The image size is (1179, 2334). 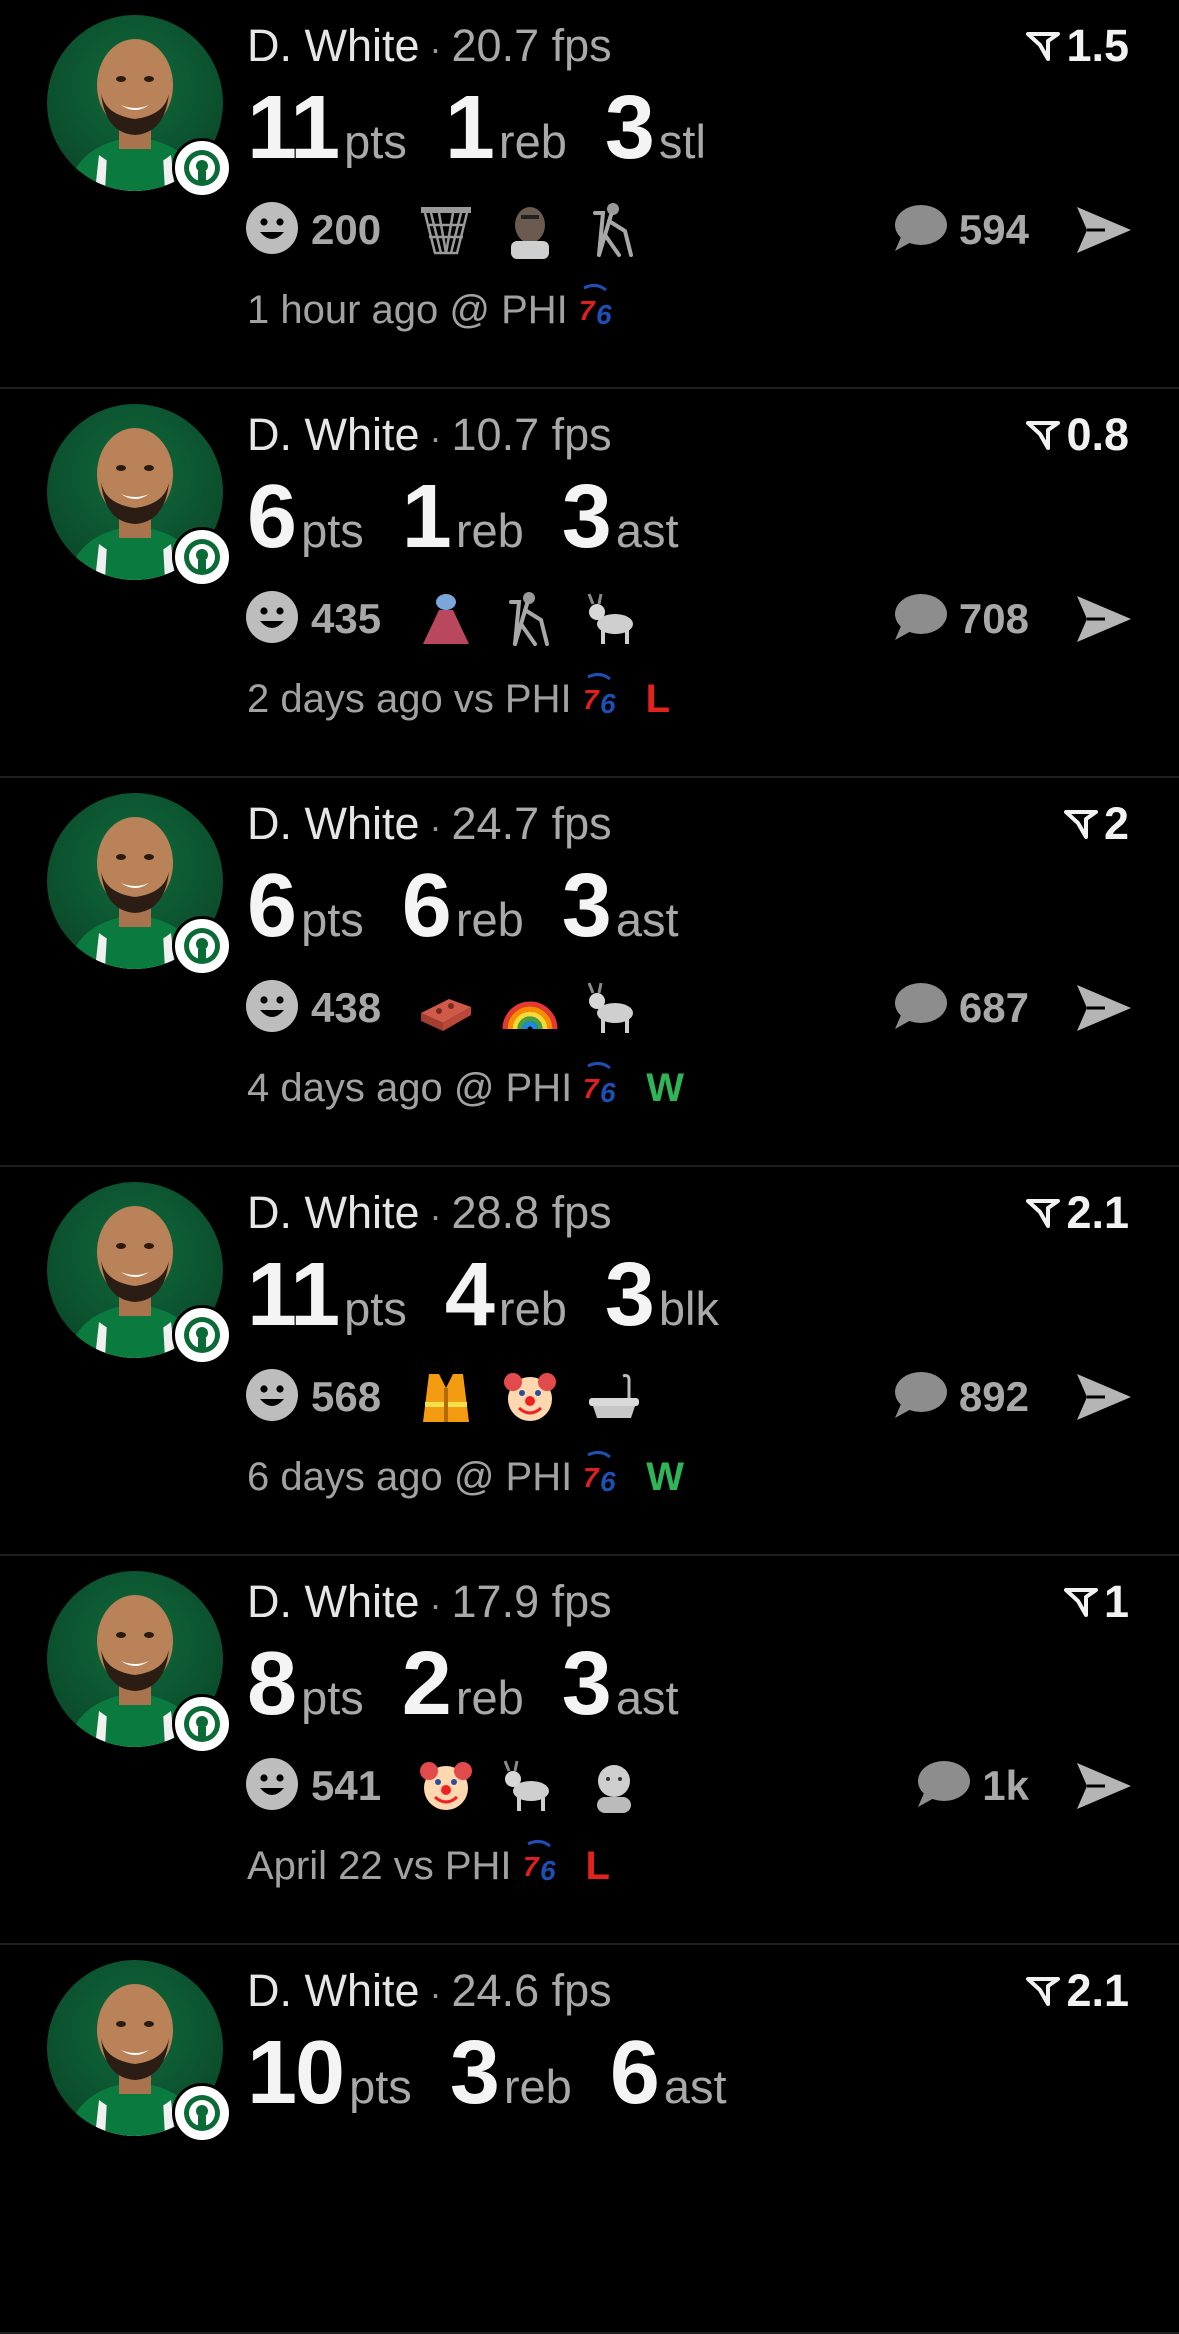 What do you see at coordinates (346, 230) in the screenshot?
I see `reaction-count: 200` at bounding box center [346, 230].